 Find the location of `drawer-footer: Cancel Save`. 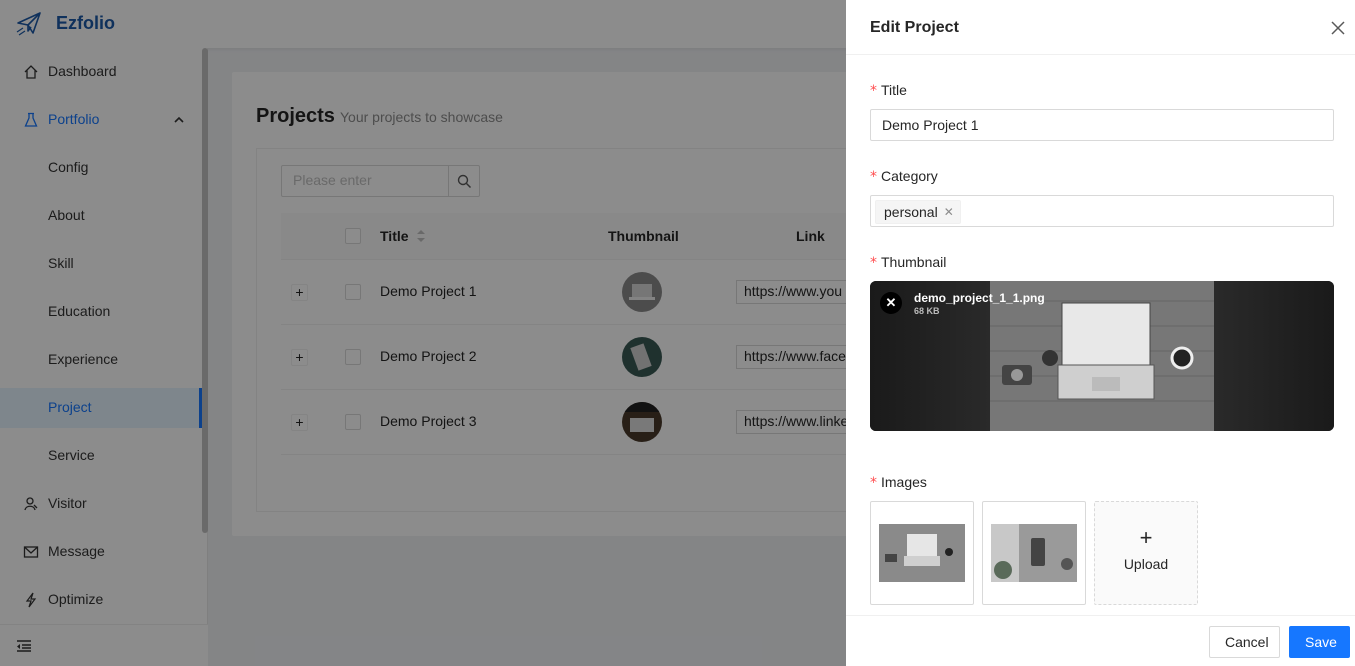

drawer-footer: Cancel Save is located at coordinates (1100, 640).